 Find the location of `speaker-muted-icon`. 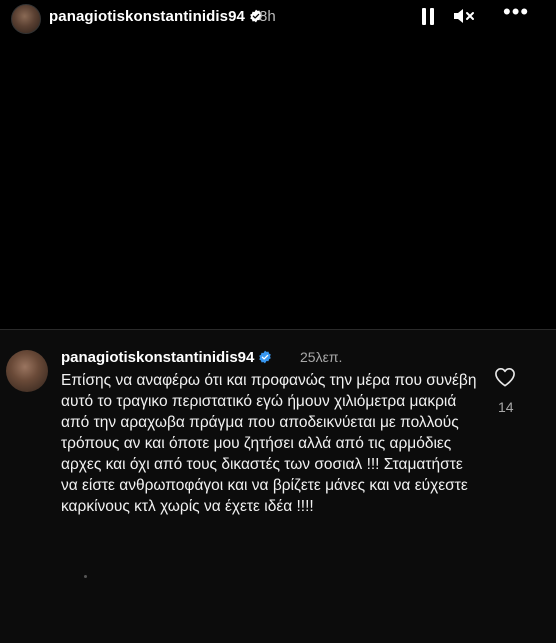

speaker-muted-icon is located at coordinates (464, 16).